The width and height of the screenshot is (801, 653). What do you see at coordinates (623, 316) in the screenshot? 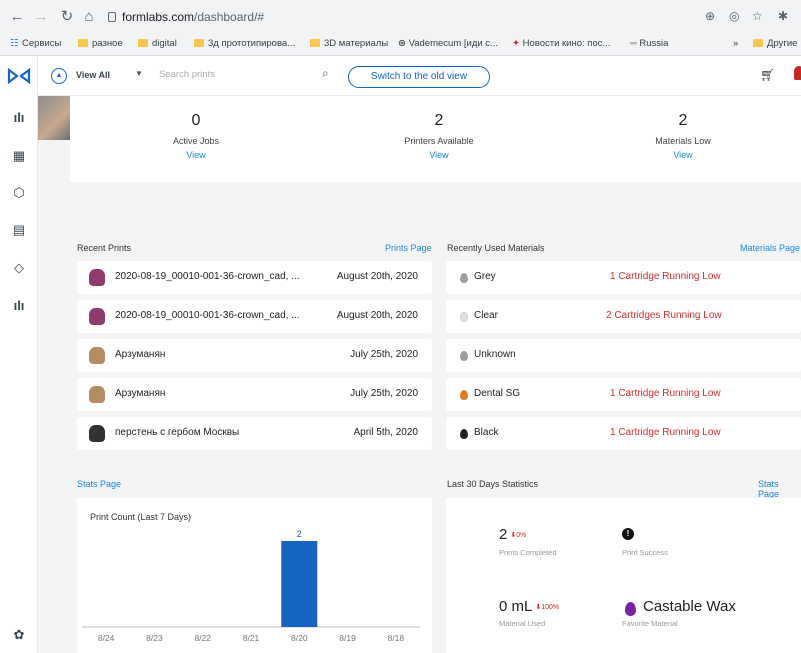
I see `material-row: Clear 2 Cartridges Running Low` at bounding box center [623, 316].